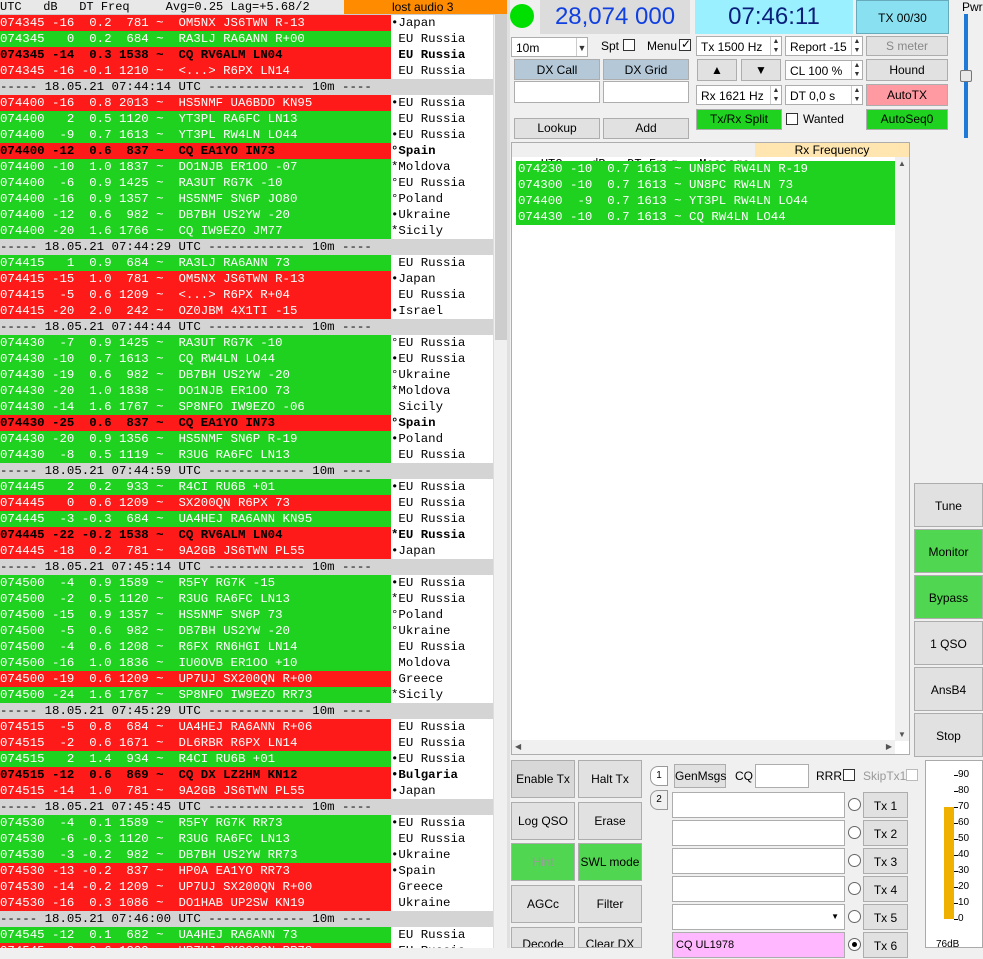  I want to click on tx4-button: Tx 4, so click(885, 889).